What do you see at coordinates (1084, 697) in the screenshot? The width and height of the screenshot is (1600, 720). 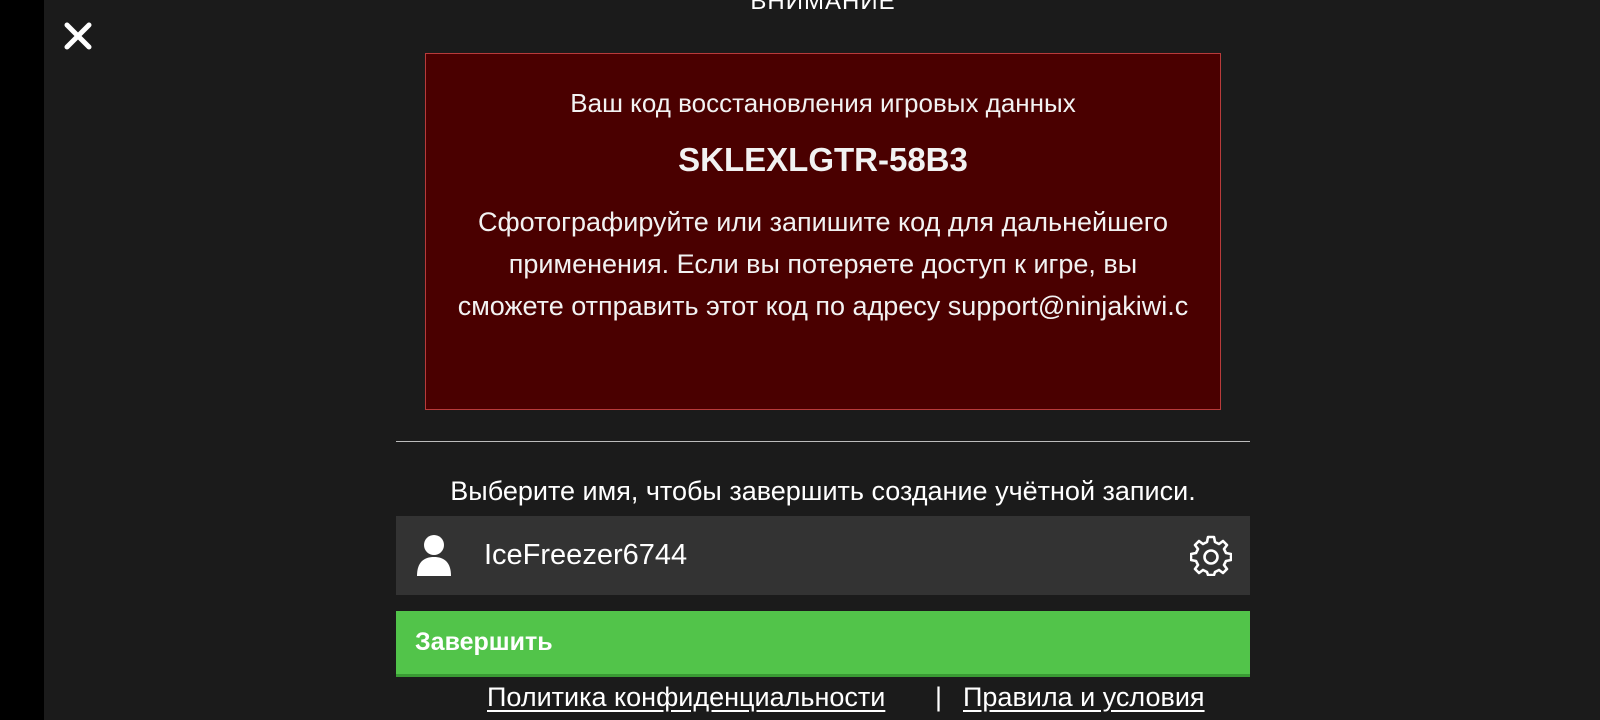 I see `terms-link: Правила и условия` at bounding box center [1084, 697].